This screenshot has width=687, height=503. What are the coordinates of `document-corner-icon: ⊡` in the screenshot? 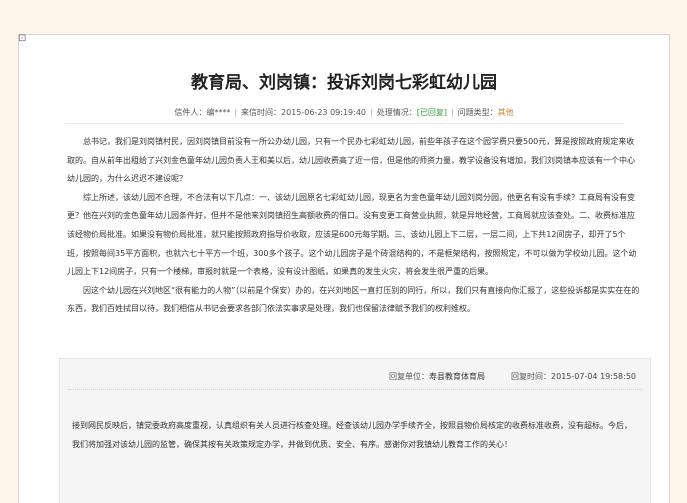 It's located at (22, 38).